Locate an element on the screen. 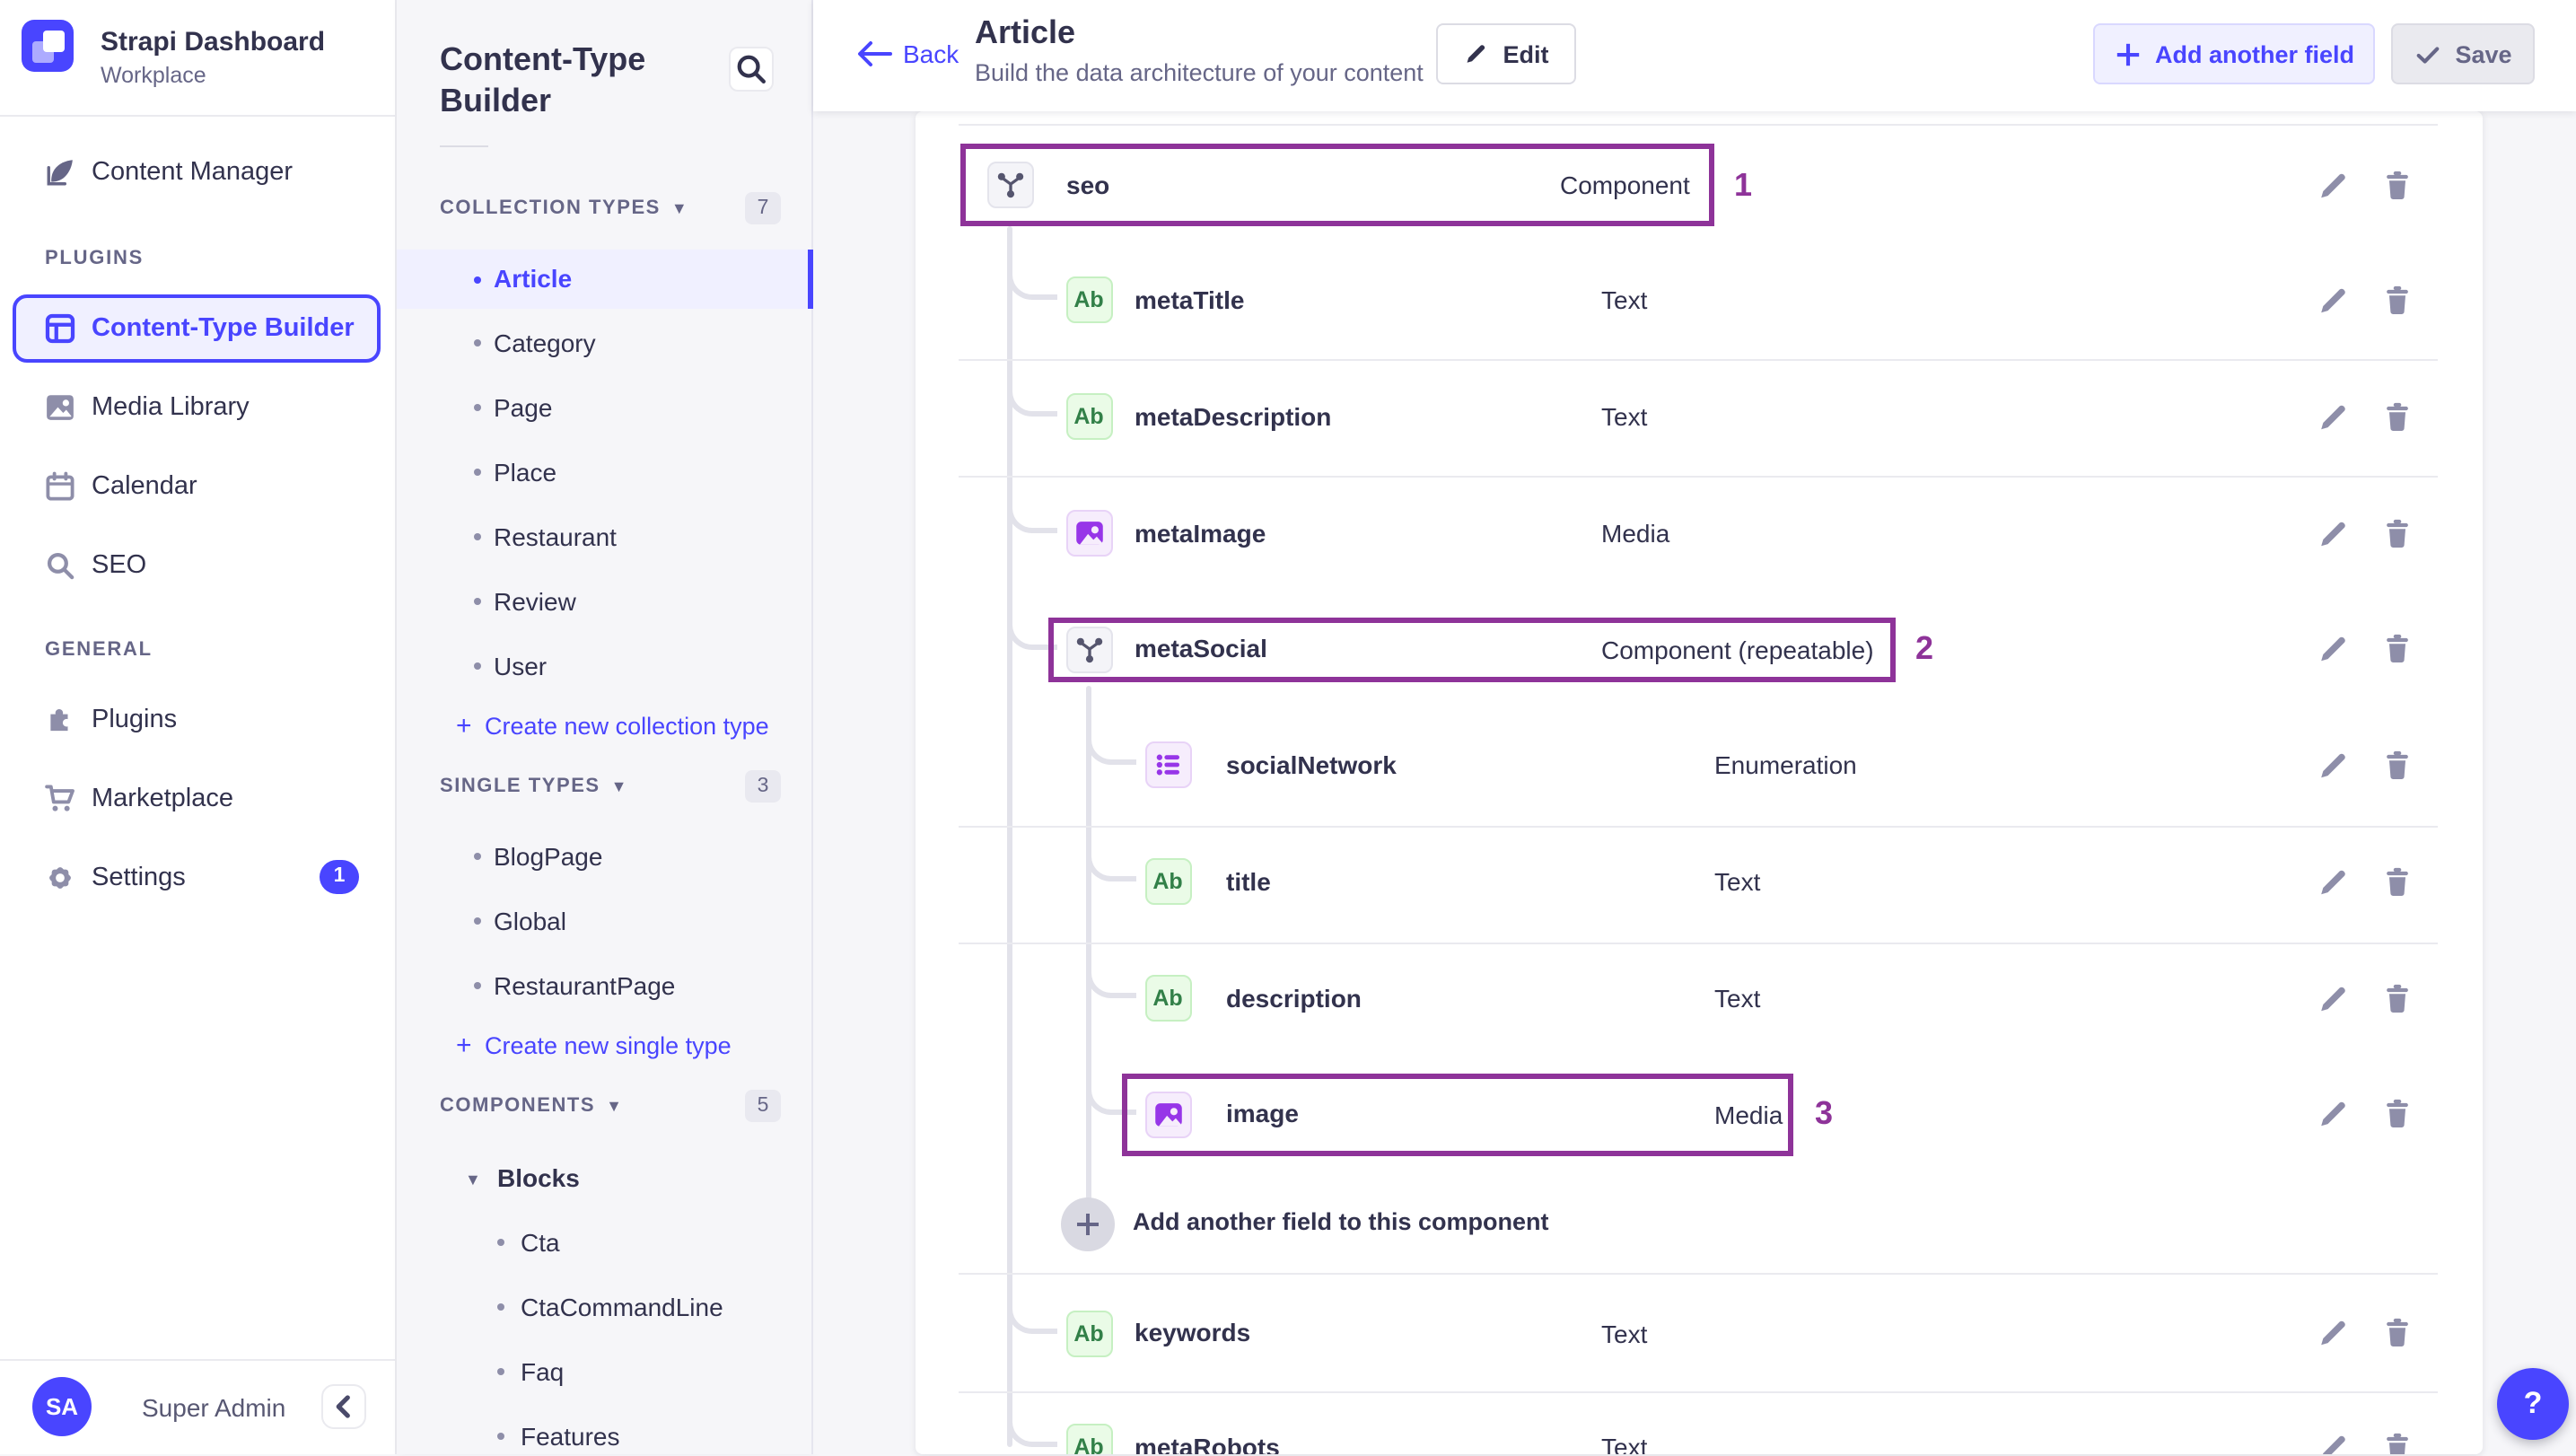  field-row-metarobots: Ab metaRobots Text is located at coordinates (1699, 1422).